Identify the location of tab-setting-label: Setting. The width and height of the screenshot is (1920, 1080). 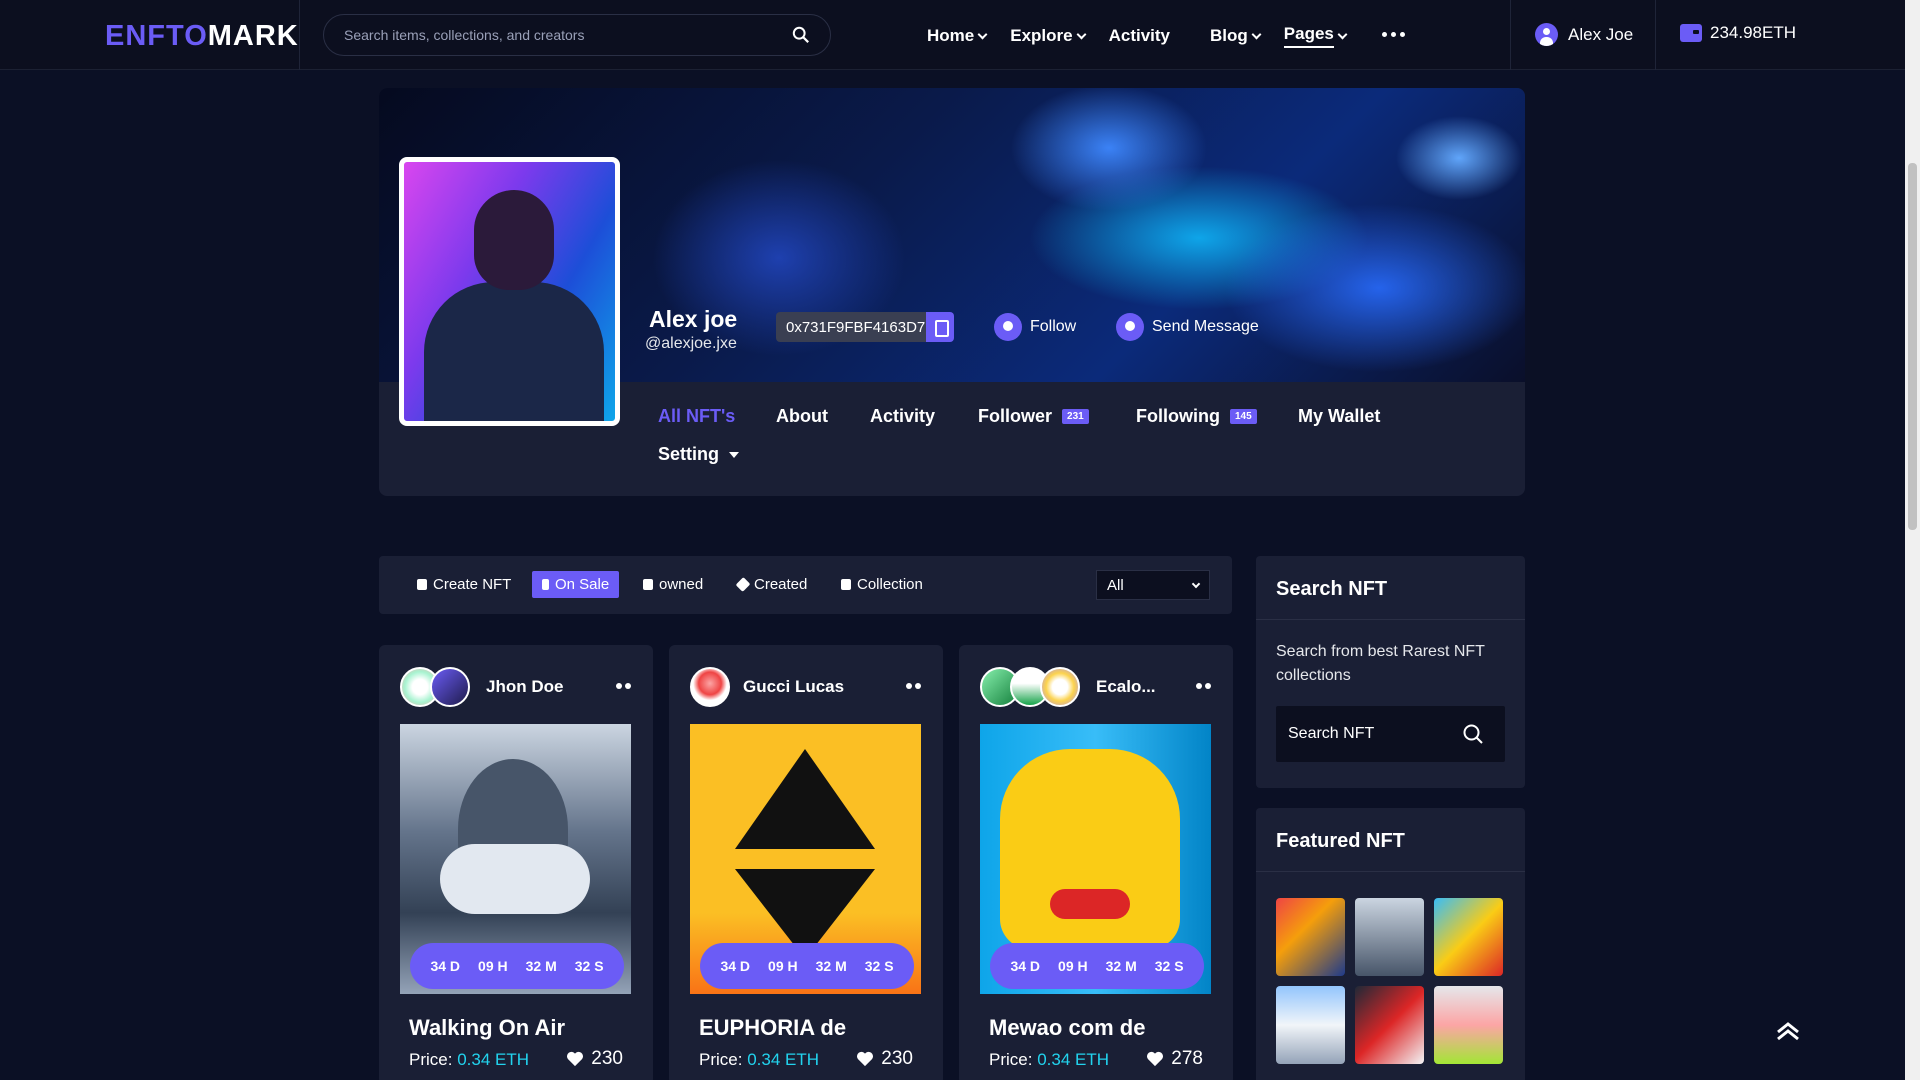
(688, 454).